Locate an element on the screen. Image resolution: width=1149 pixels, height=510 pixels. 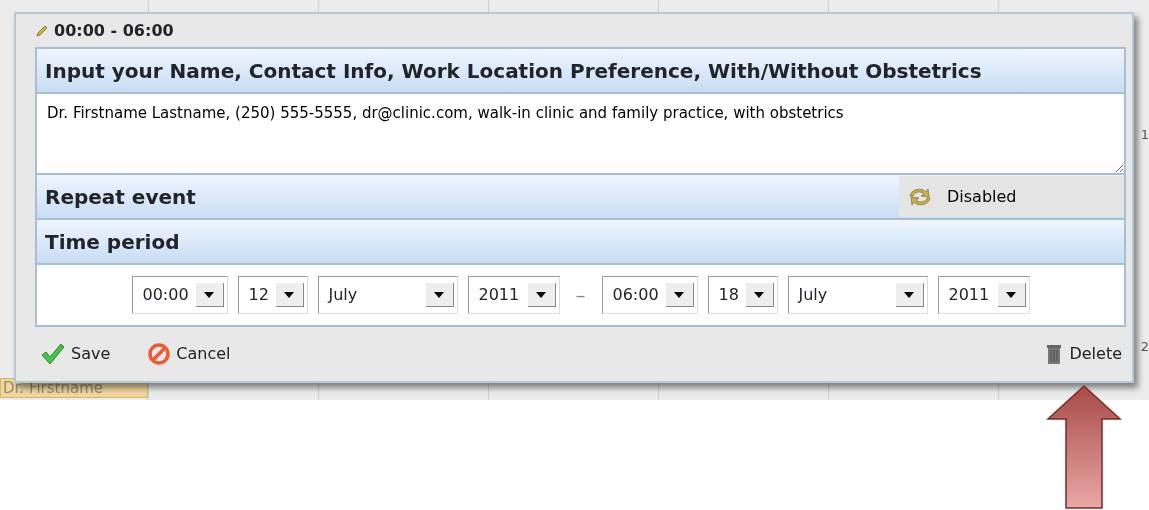
section-heading: Repeat event is located at coordinates (120, 197).